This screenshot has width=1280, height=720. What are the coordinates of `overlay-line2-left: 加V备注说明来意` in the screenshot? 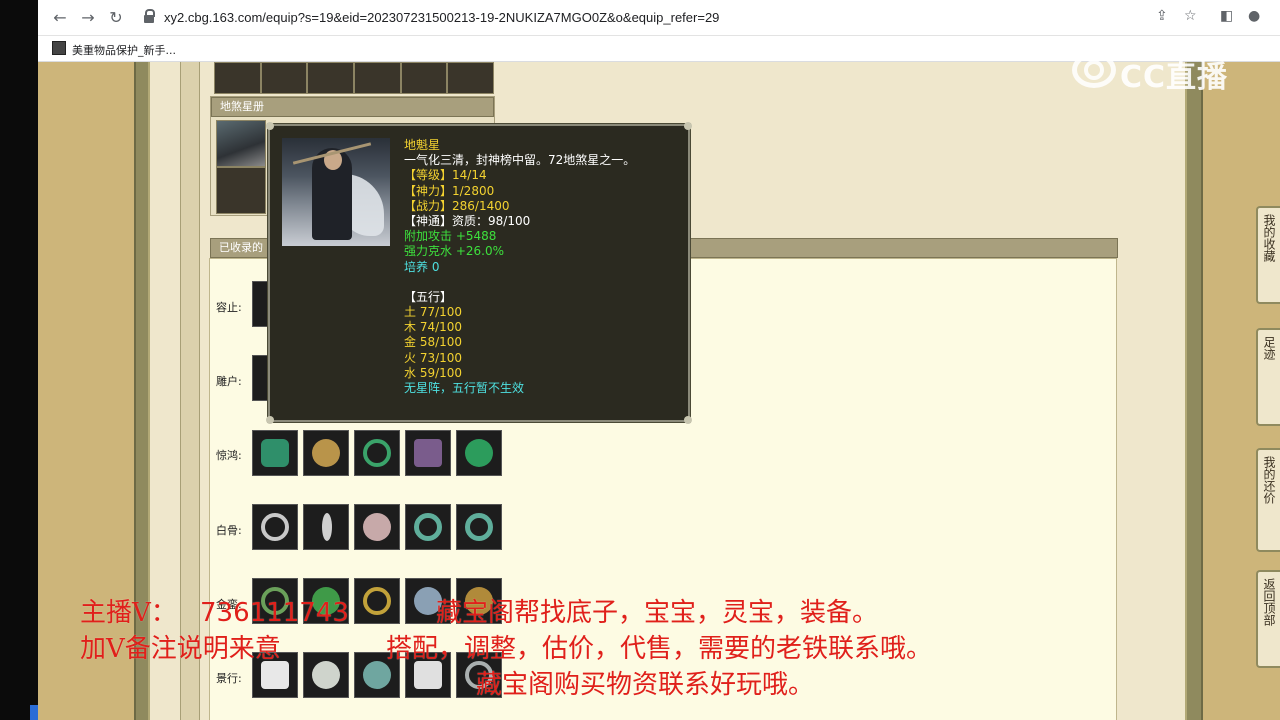 It's located at (180, 649).